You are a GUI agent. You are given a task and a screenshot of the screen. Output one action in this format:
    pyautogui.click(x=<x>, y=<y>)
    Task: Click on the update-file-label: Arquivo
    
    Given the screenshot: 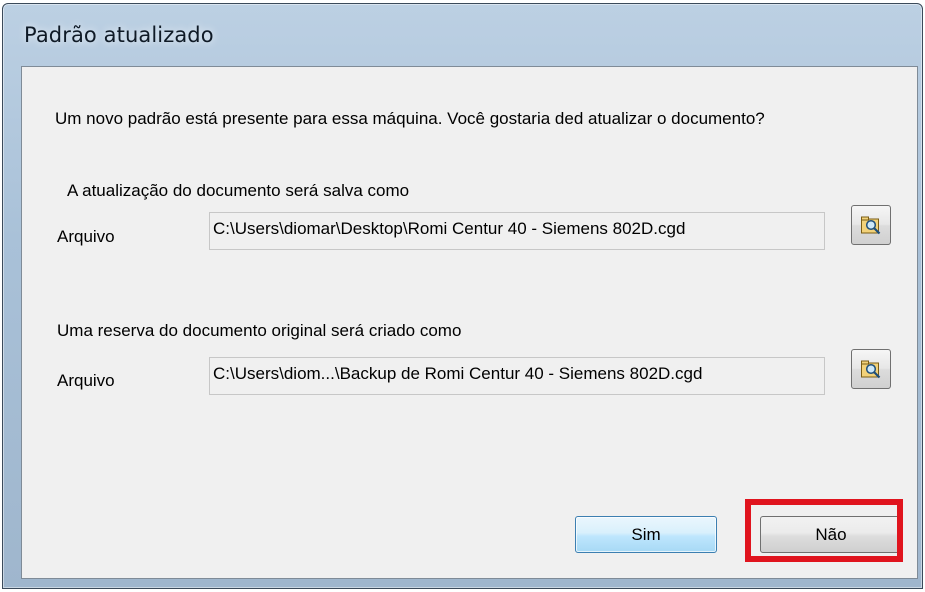 What is the action you would take?
    pyautogui.click(x=86, y=236)
    